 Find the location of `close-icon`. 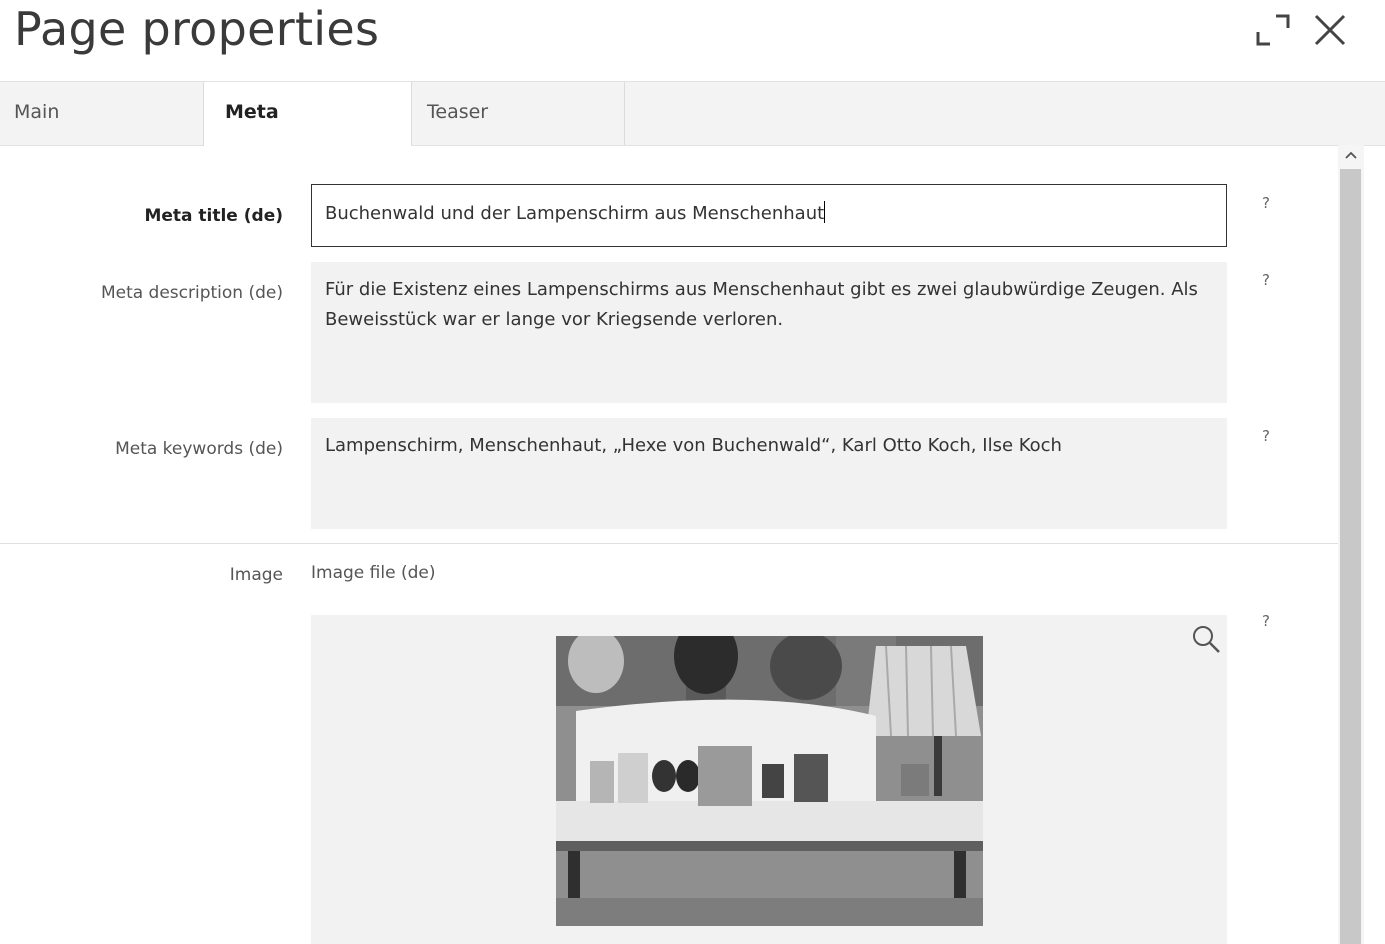

close-icon is located at coordinates (1330, 30).